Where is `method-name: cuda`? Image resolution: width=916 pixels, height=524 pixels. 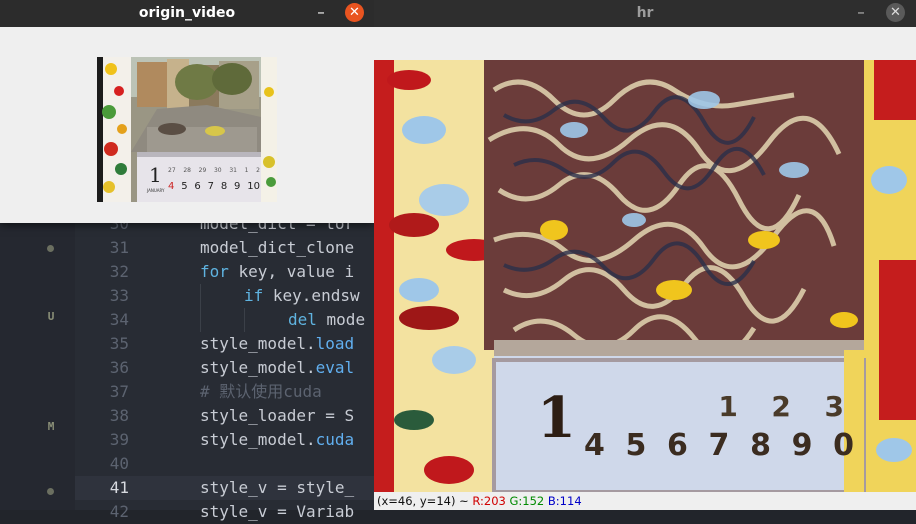
method-name: cuda is located at coordinates (335, 439).